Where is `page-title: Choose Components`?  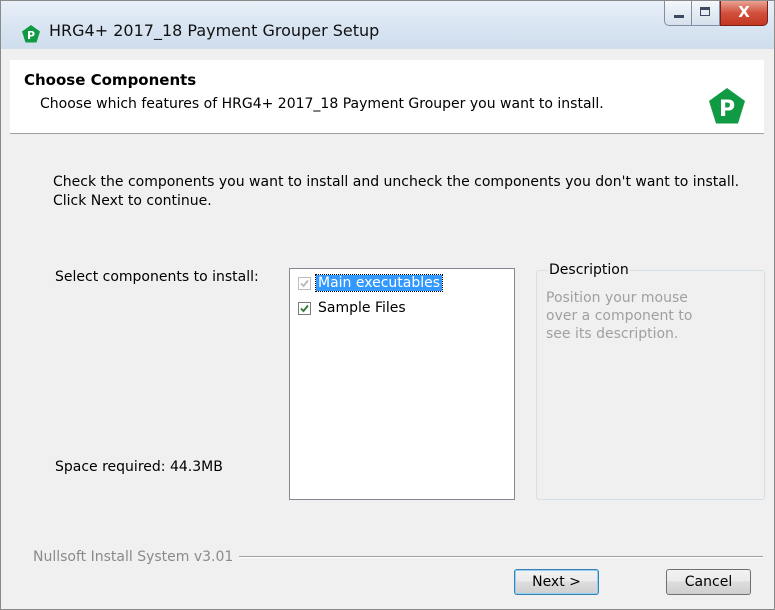 page-title: Choose Components is located at coordinates (110, 80).